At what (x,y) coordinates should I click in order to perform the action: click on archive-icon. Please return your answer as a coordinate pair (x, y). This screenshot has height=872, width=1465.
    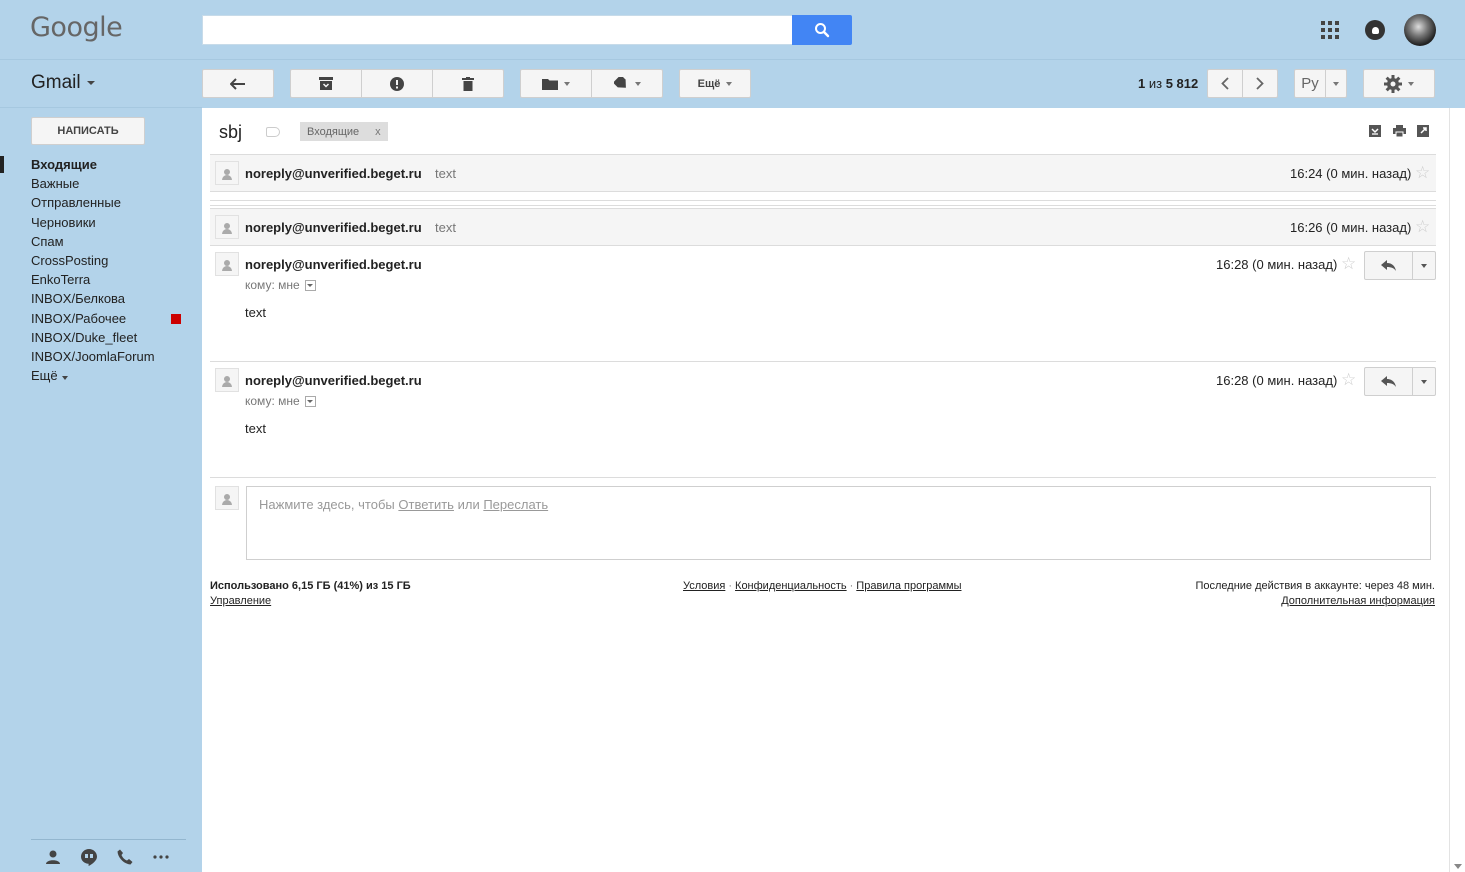
    Looking at the image, I should click on (326, 83).